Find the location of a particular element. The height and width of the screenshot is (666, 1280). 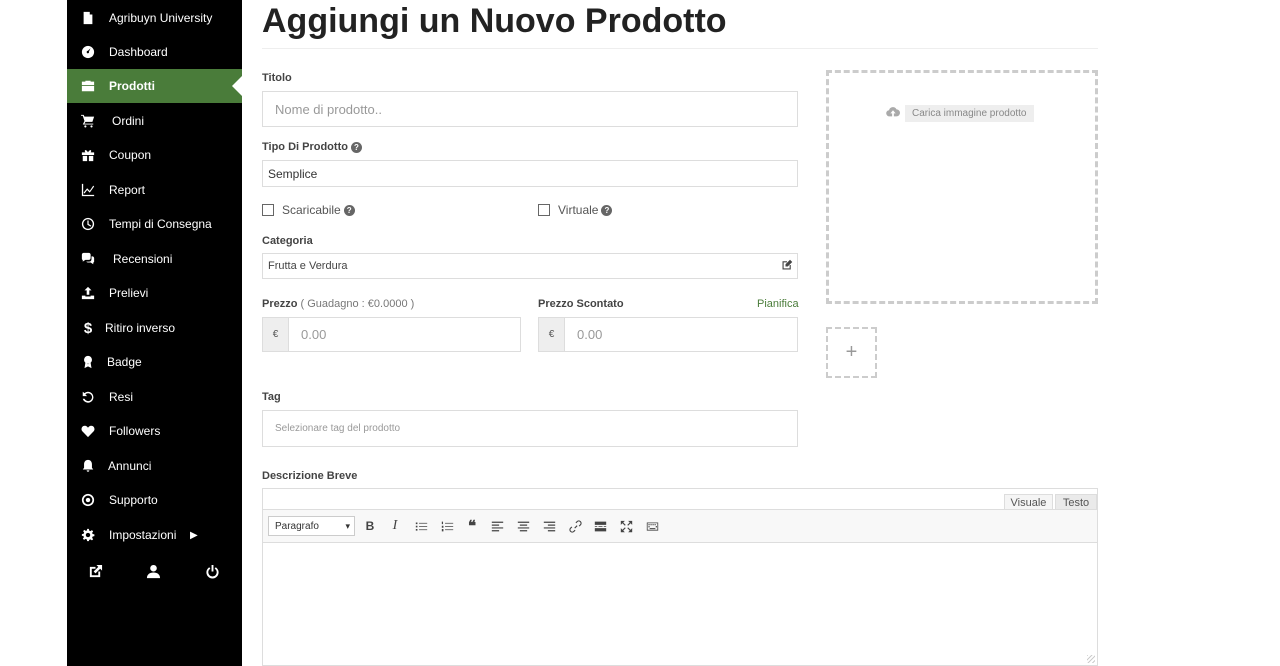

cloud-upload-icon is located at coordinates (893, 113).